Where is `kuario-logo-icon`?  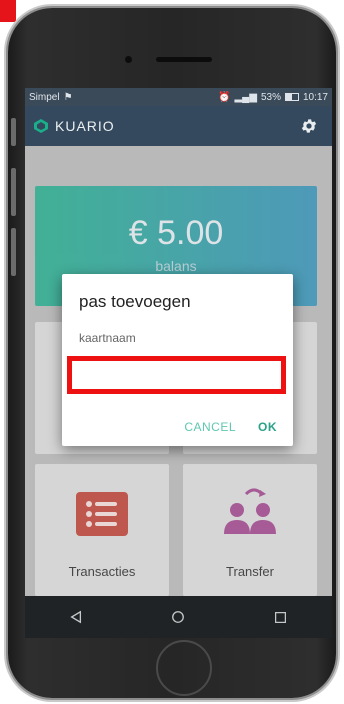 kuario-logo-icon is located at coordinates (41, 126).